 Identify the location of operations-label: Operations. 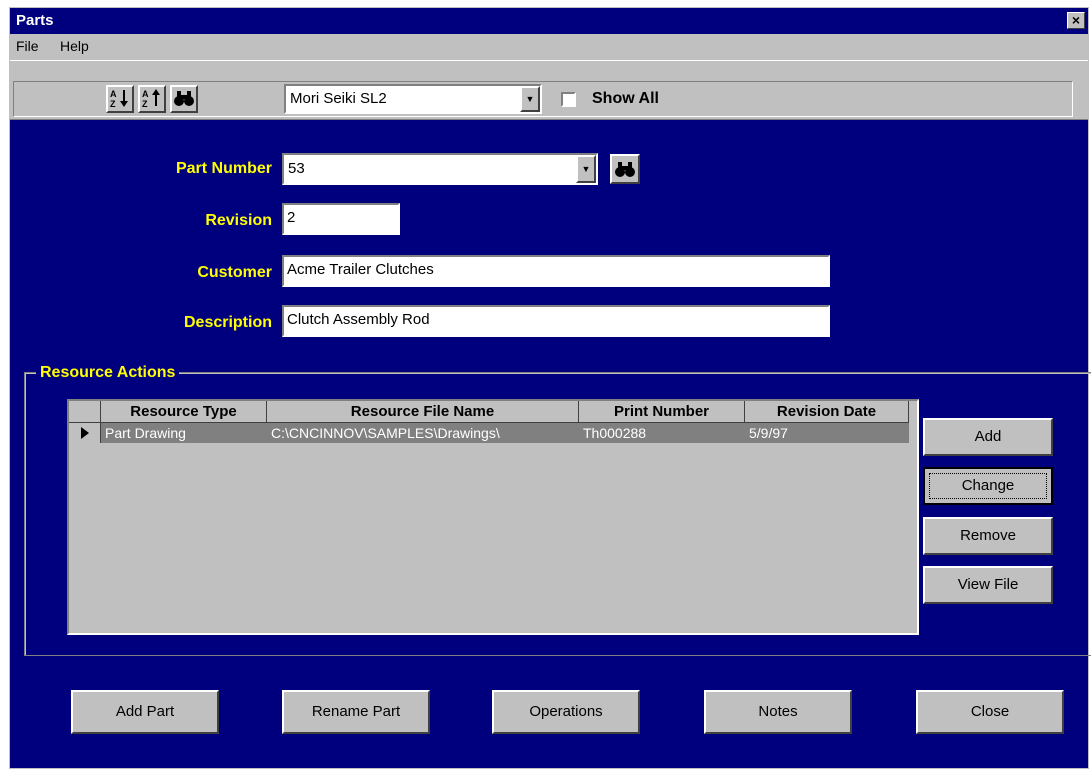
(566, 711).